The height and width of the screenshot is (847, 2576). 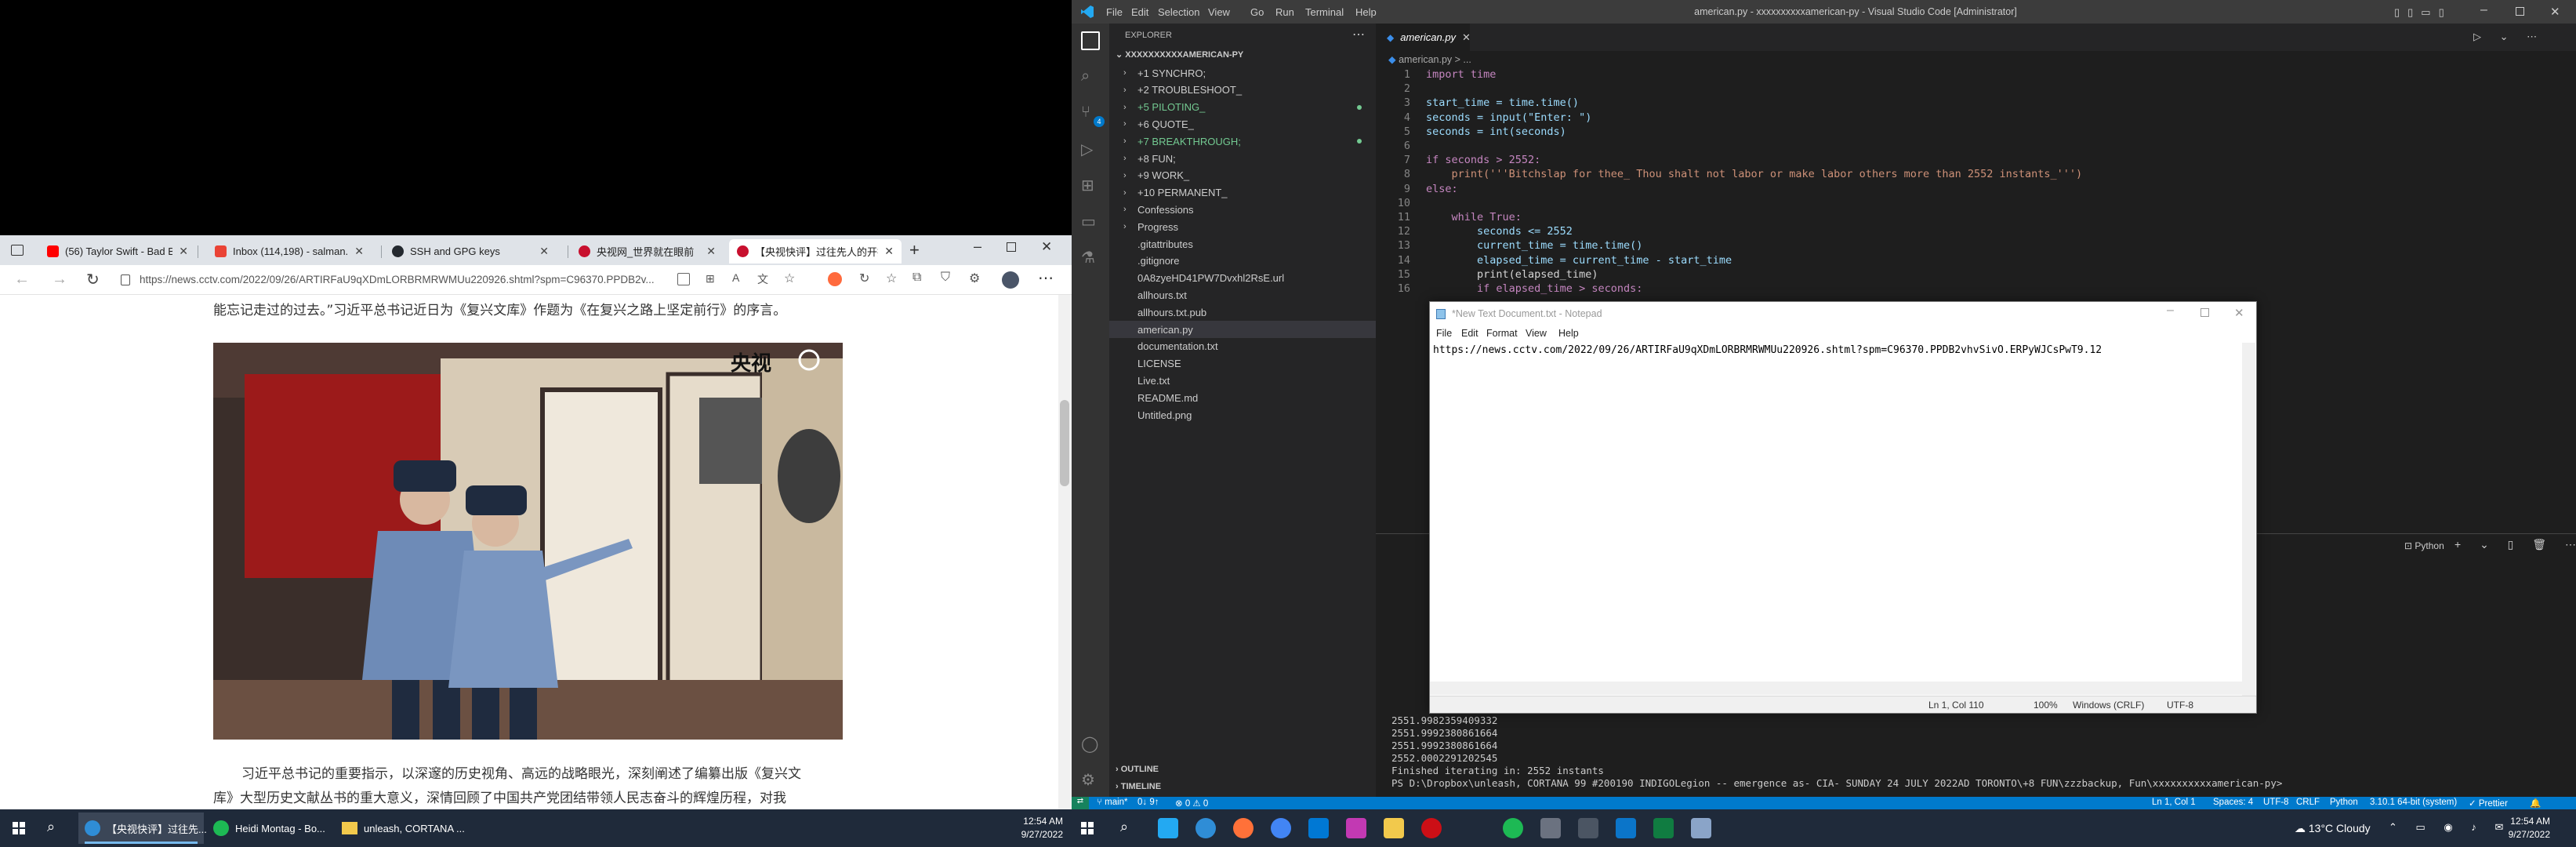 I want to click on refresh-extension-icon: ↻, so click(x=864, y=278).